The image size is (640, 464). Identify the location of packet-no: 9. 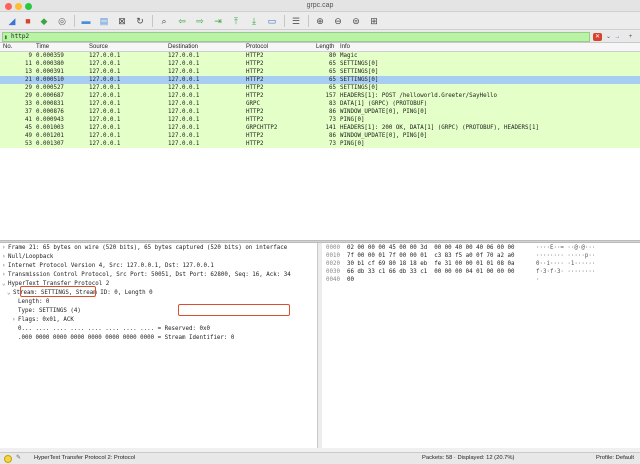
(30, 56).